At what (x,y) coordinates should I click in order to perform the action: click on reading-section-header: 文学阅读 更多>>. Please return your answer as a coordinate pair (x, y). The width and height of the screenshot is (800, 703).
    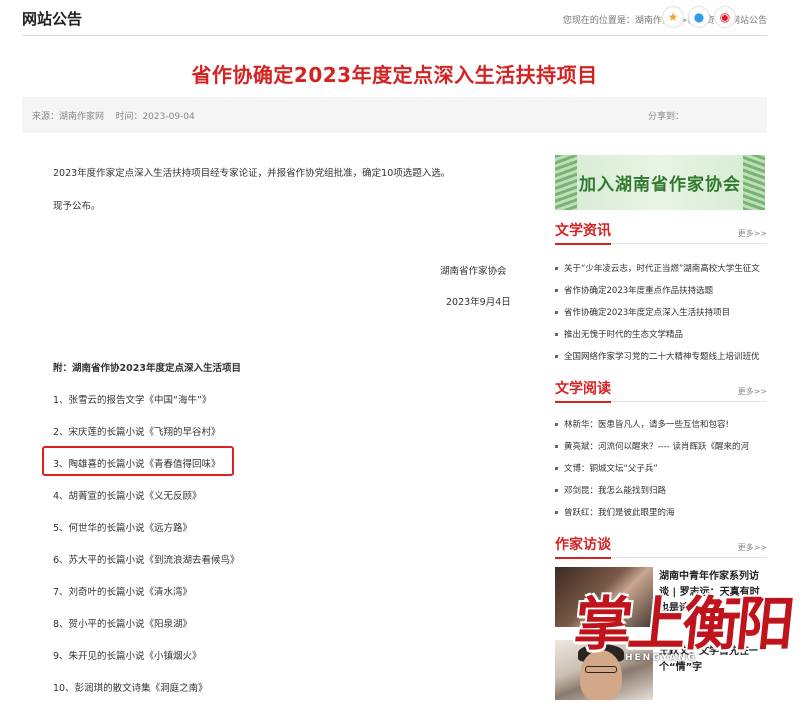
    Looking at the image, I should click on (661, 390).